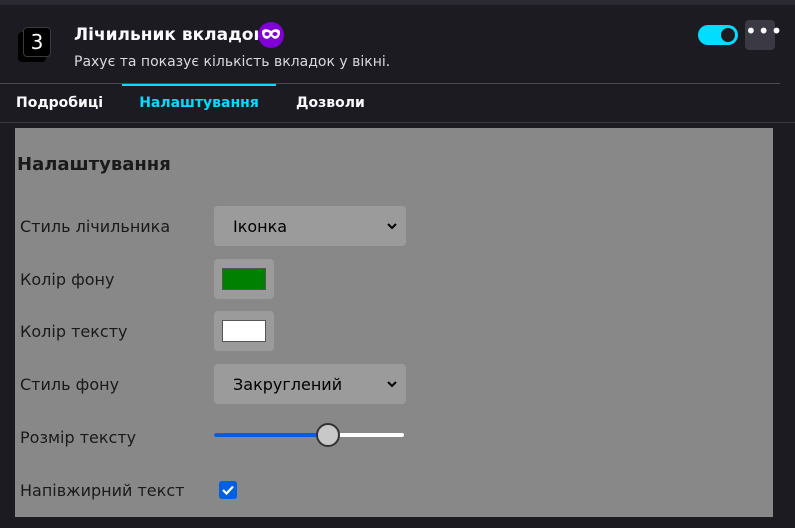 The image size is (795, 528). Describe the element at coordinates (59, 103) in the screenshot. I see `tab-details: Подробиці` at that location.